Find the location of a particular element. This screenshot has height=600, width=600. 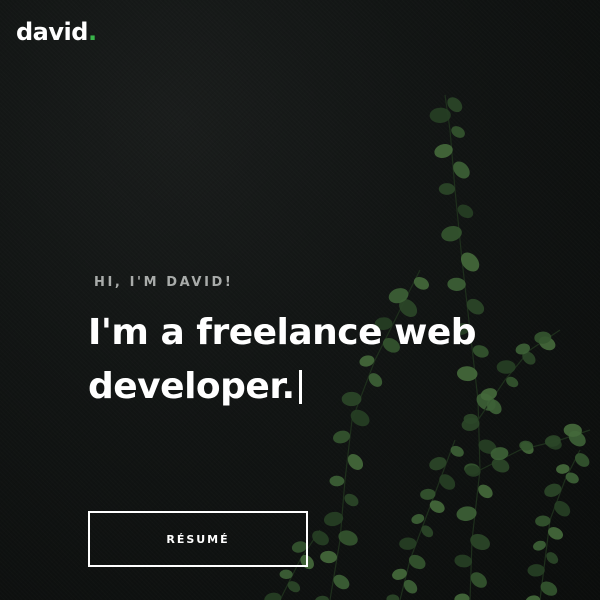

logo-text: david is located at coordinates (52, 32).